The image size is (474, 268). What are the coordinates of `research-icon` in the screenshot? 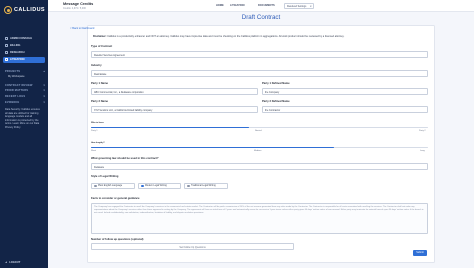 It's located at (6, 53).